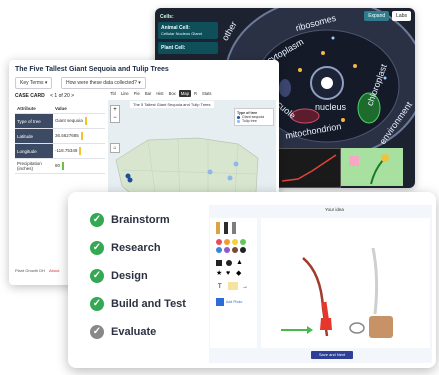 This screenshot has width=439, height=375. What do you see at coordinates (234, 302) in the screenshot?
I see `add-photo-label: Add Photo` at bounding box center [234, 302].